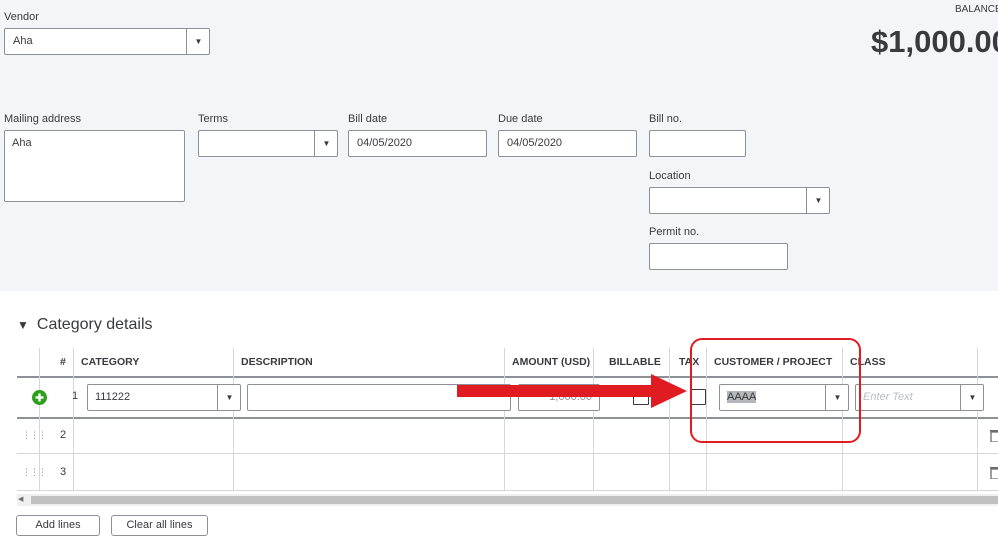  What do you see at coordinates (63, 362) in the screenshot?
I see `column-header-number: #` at bounding box center [63, 362].